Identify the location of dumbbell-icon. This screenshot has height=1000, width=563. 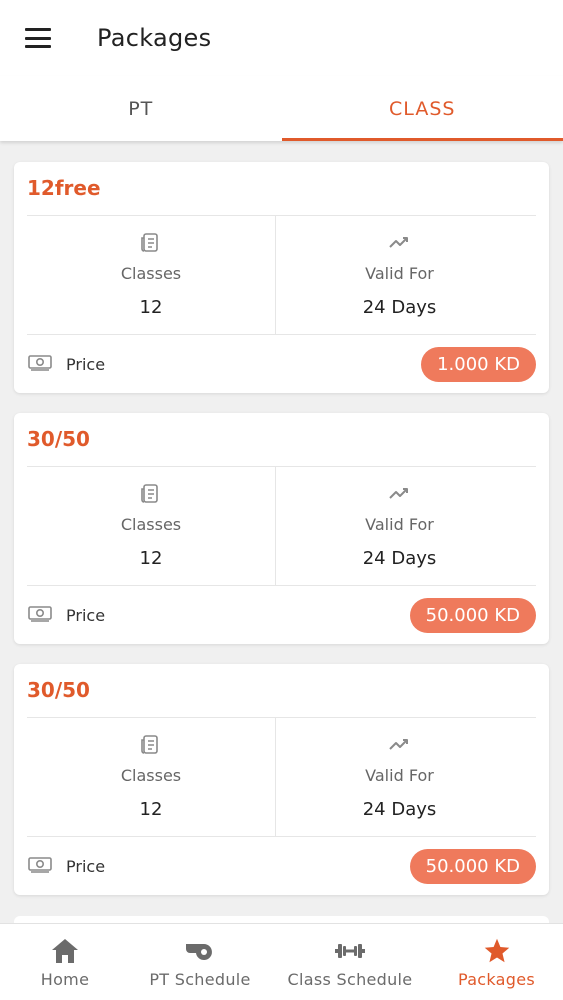
(350, 951).